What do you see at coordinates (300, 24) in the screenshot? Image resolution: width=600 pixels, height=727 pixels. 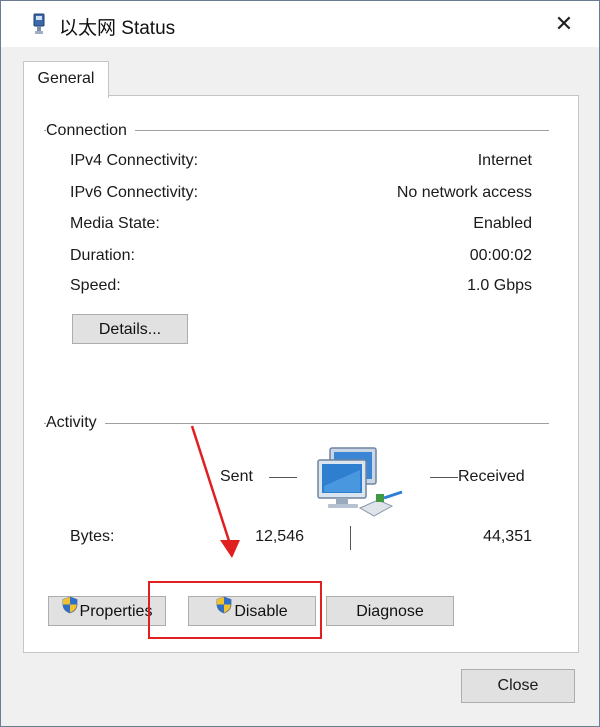 I see `title-bar: 以太网 Status ✕` at bounding box center [300, 24].